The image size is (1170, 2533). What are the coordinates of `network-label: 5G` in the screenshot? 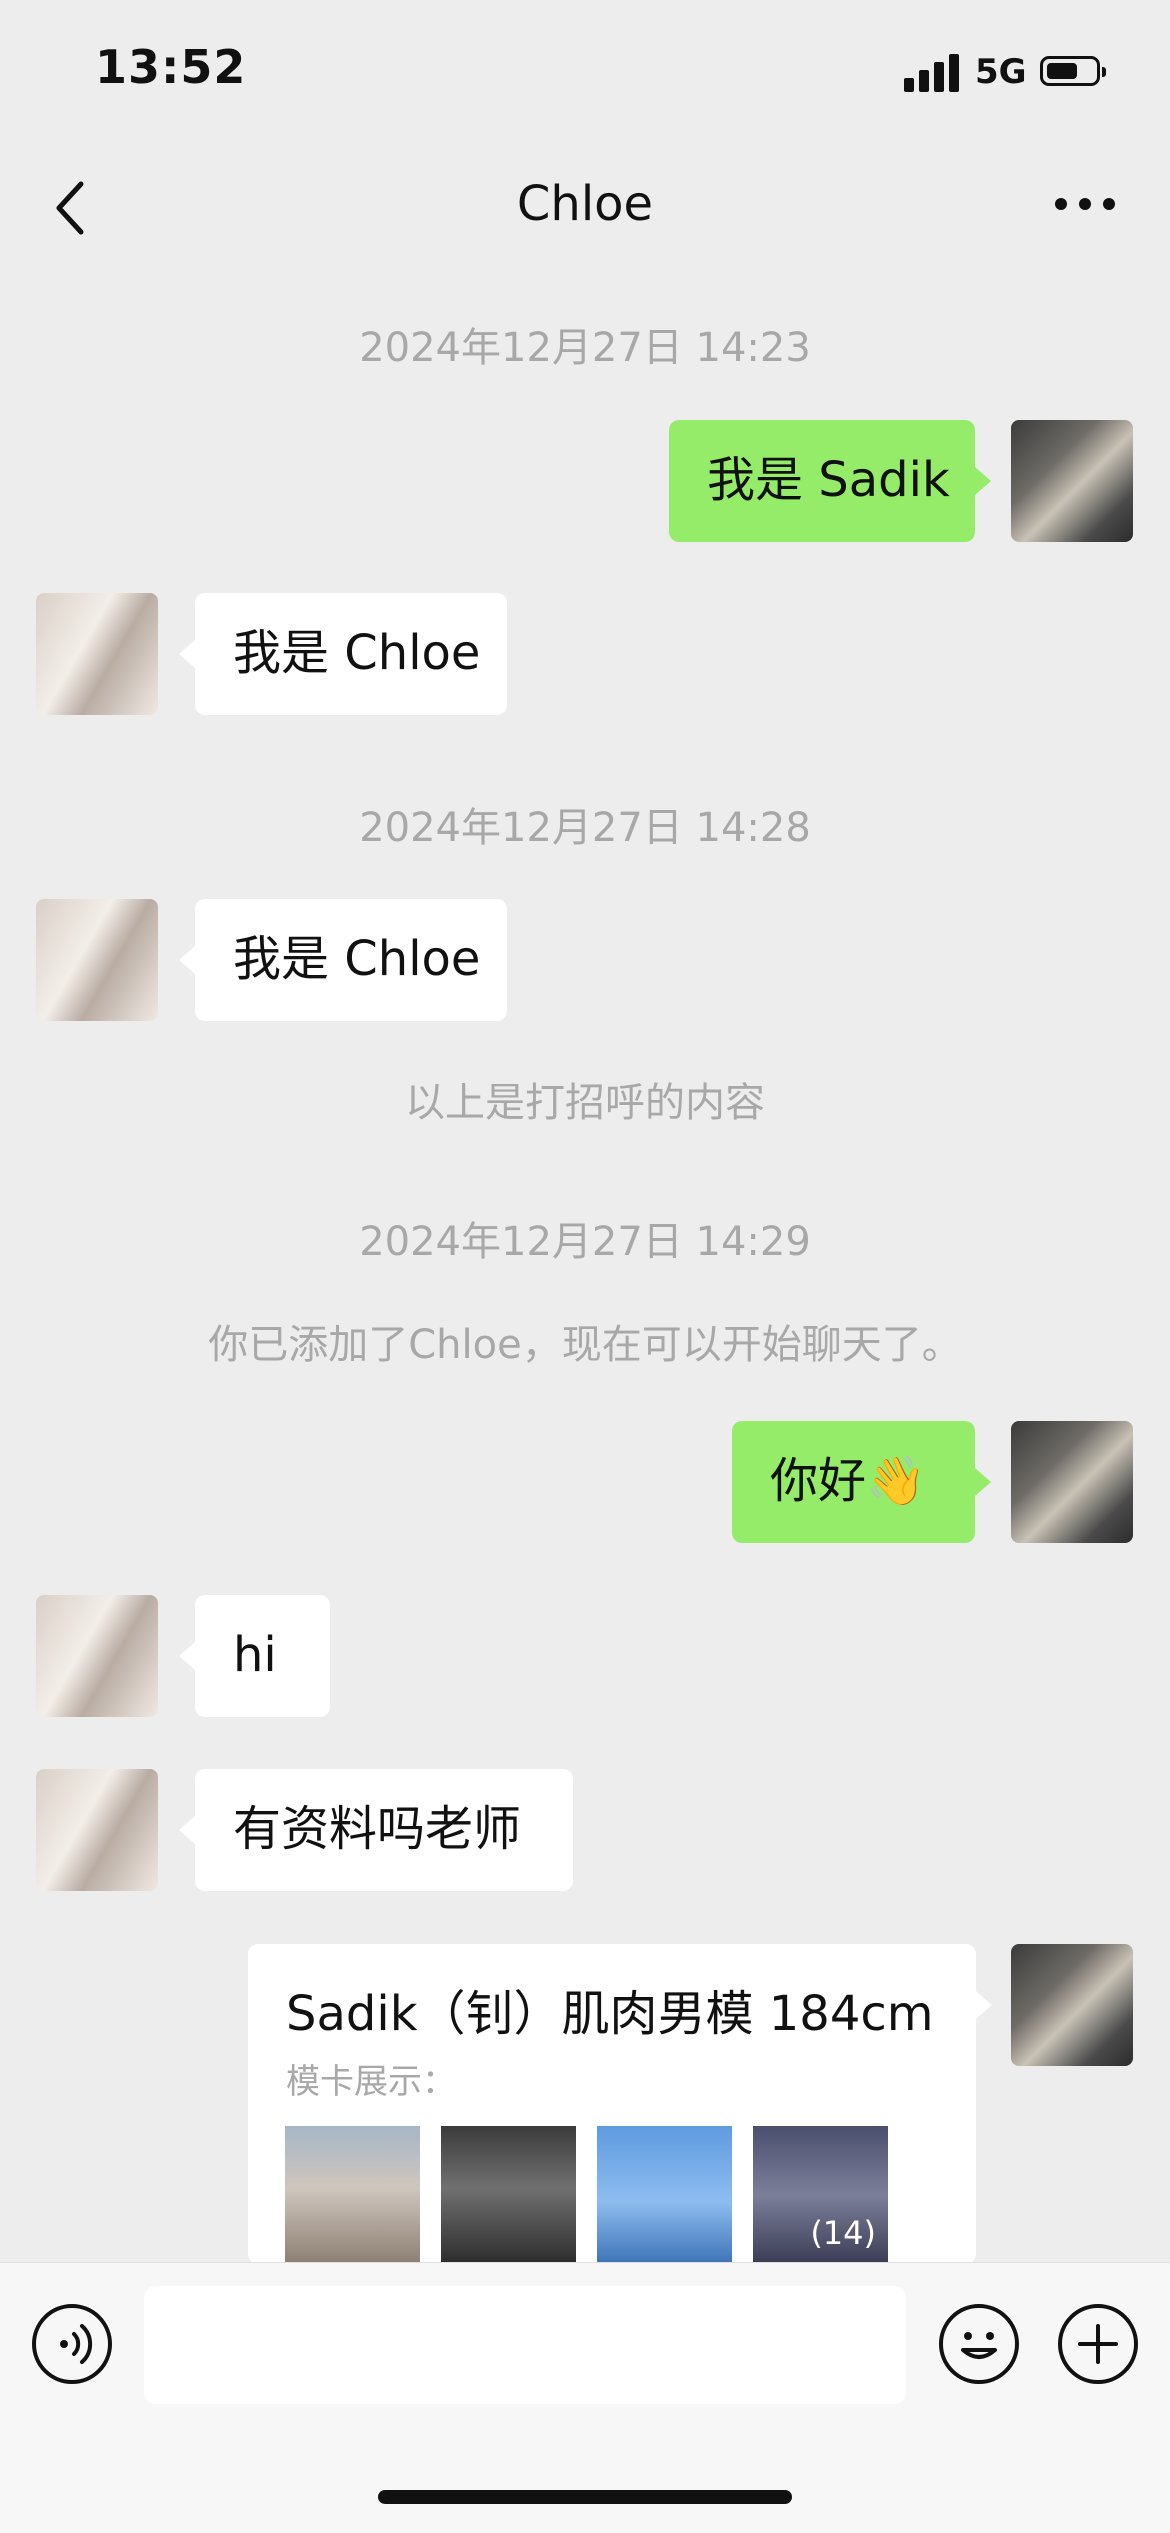 It's located at (1001, 72).